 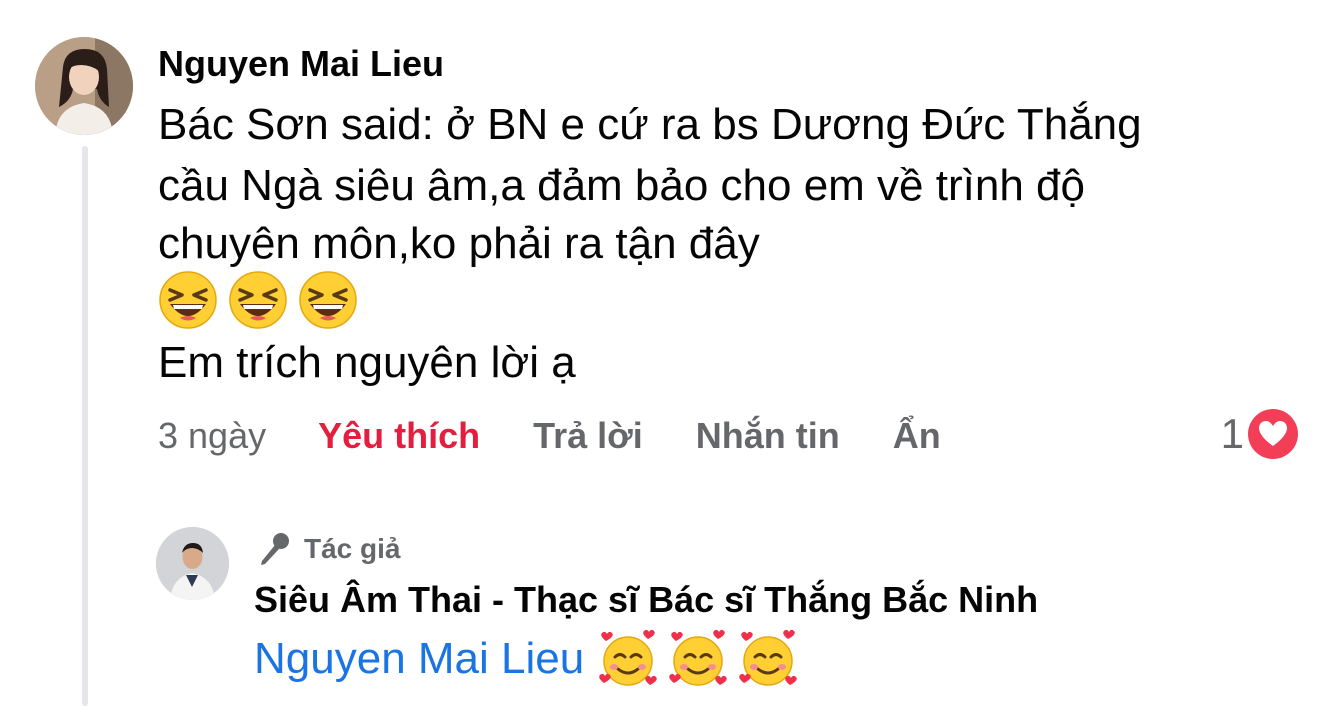 I want to click on comment-author-name: Nguyen Mai Lieu, so click(x=301, y=64).